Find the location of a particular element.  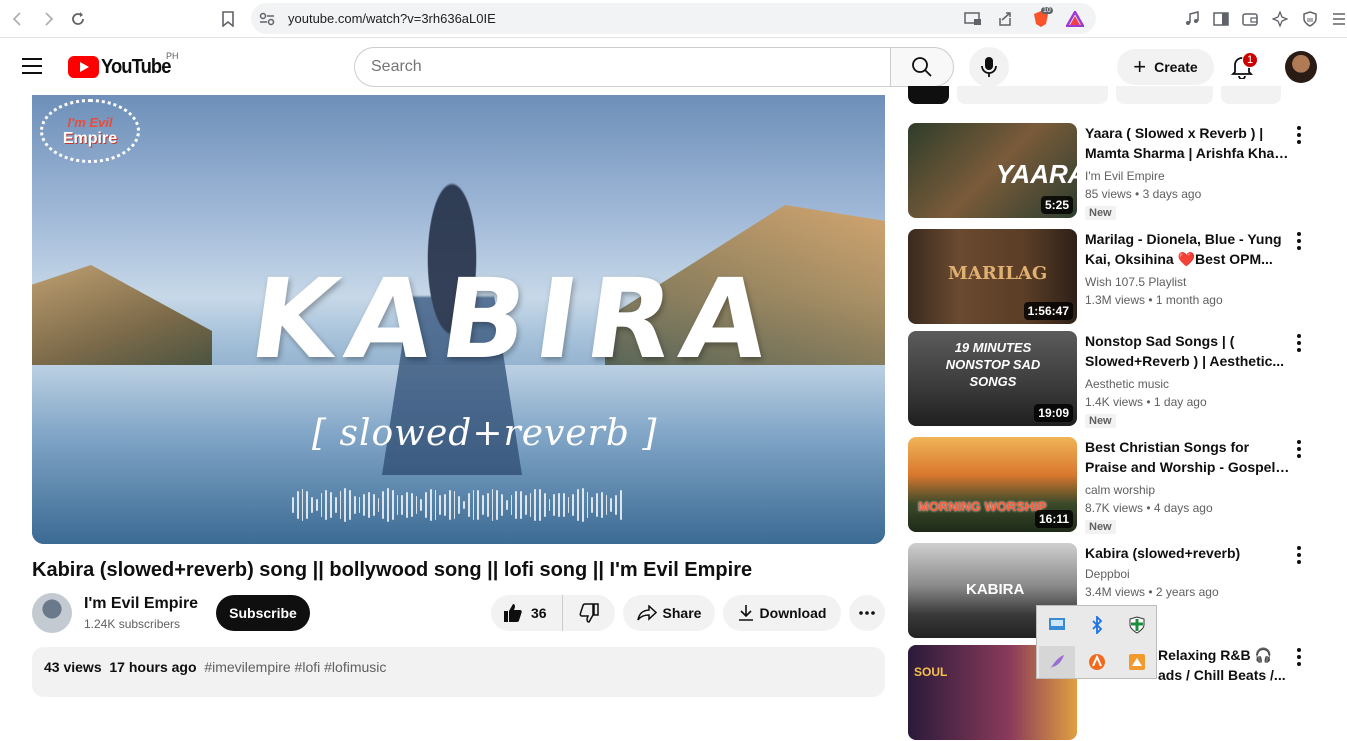

wallet-icon is located at coordinates (1250, 19).